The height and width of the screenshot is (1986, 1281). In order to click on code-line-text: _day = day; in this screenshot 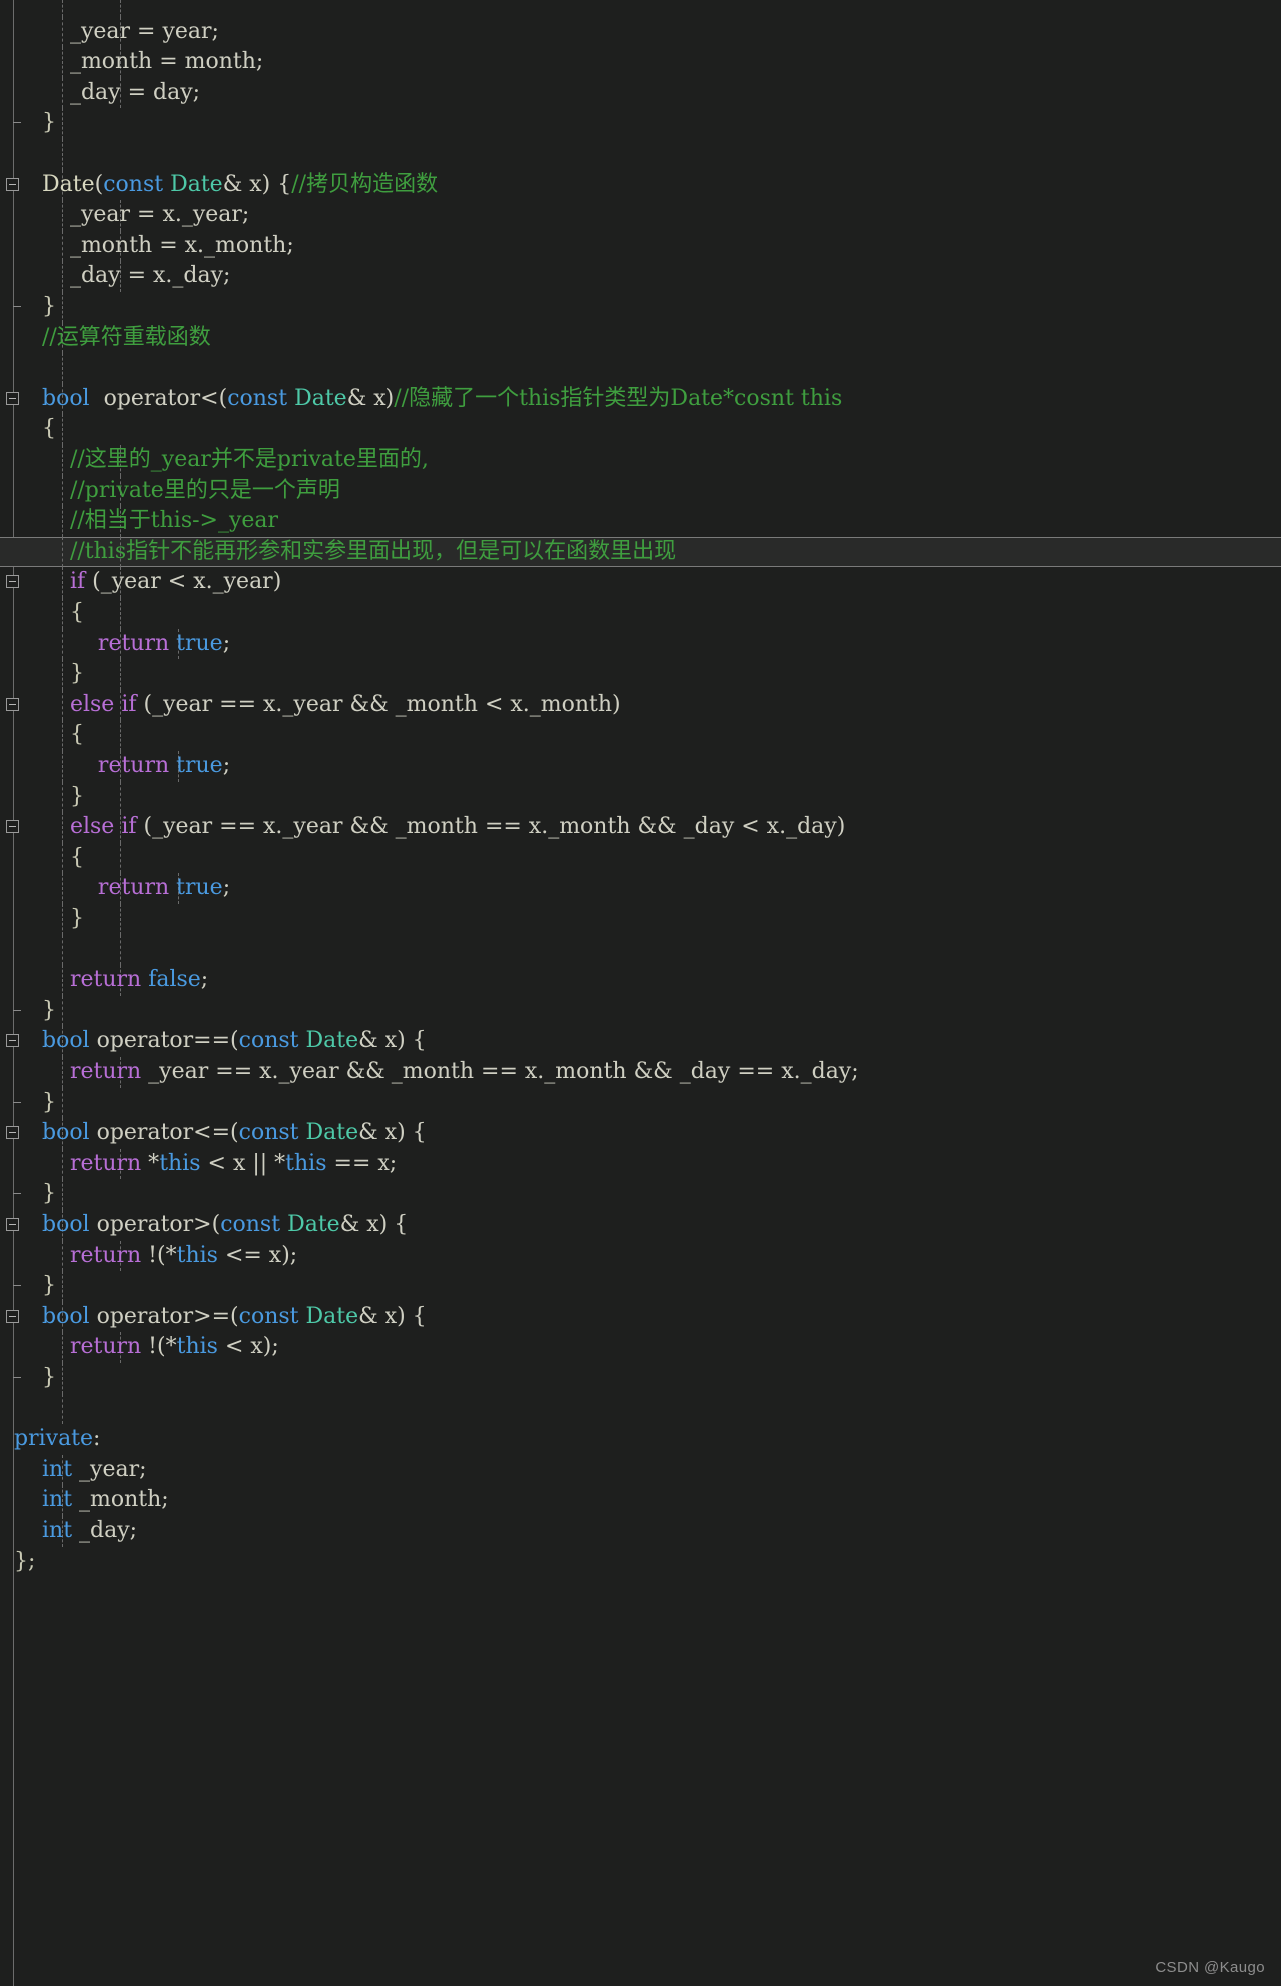, I will do `click(107, 93)`.